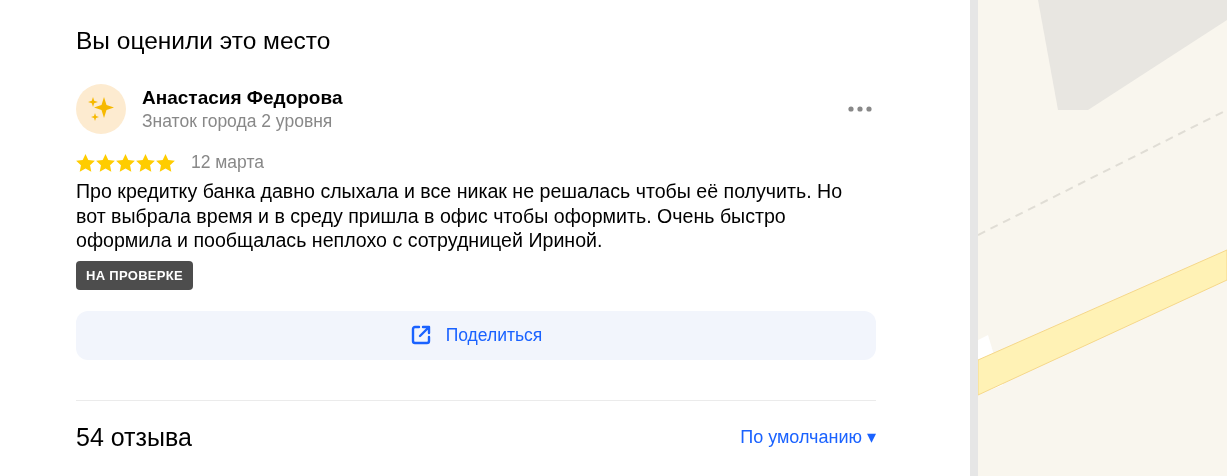 The width and height of the screenshot is (1227, 476). Describe the element at coordinates (808, 437) in the screenshot. I see `sort-dropdown: По умолчанию ▾` at that location.